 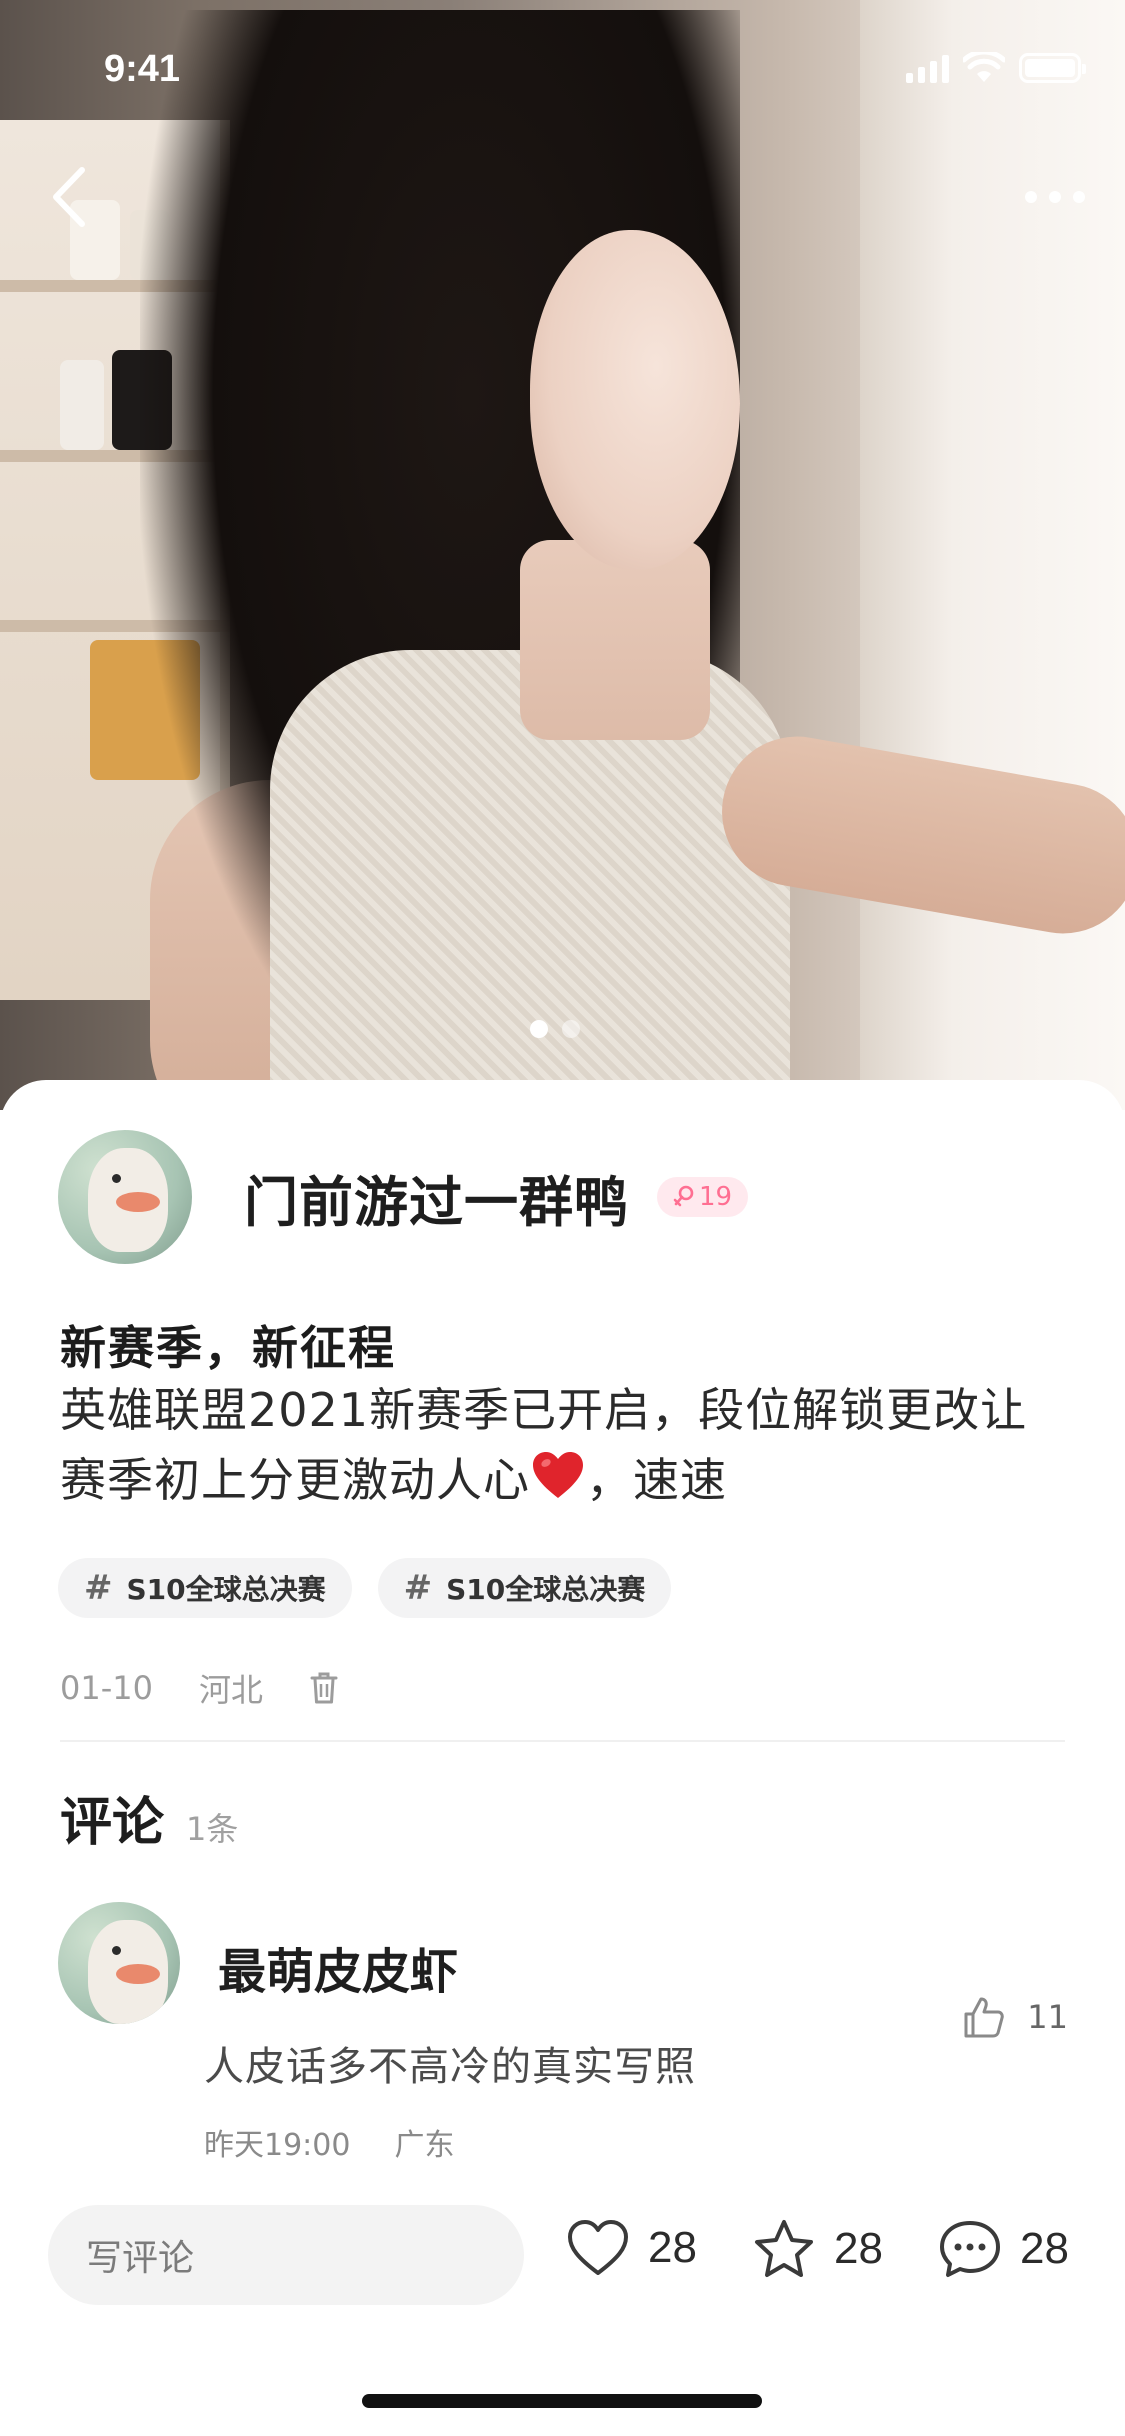 I want to click on carousel-dot-active, so click(x=539, y=1029).